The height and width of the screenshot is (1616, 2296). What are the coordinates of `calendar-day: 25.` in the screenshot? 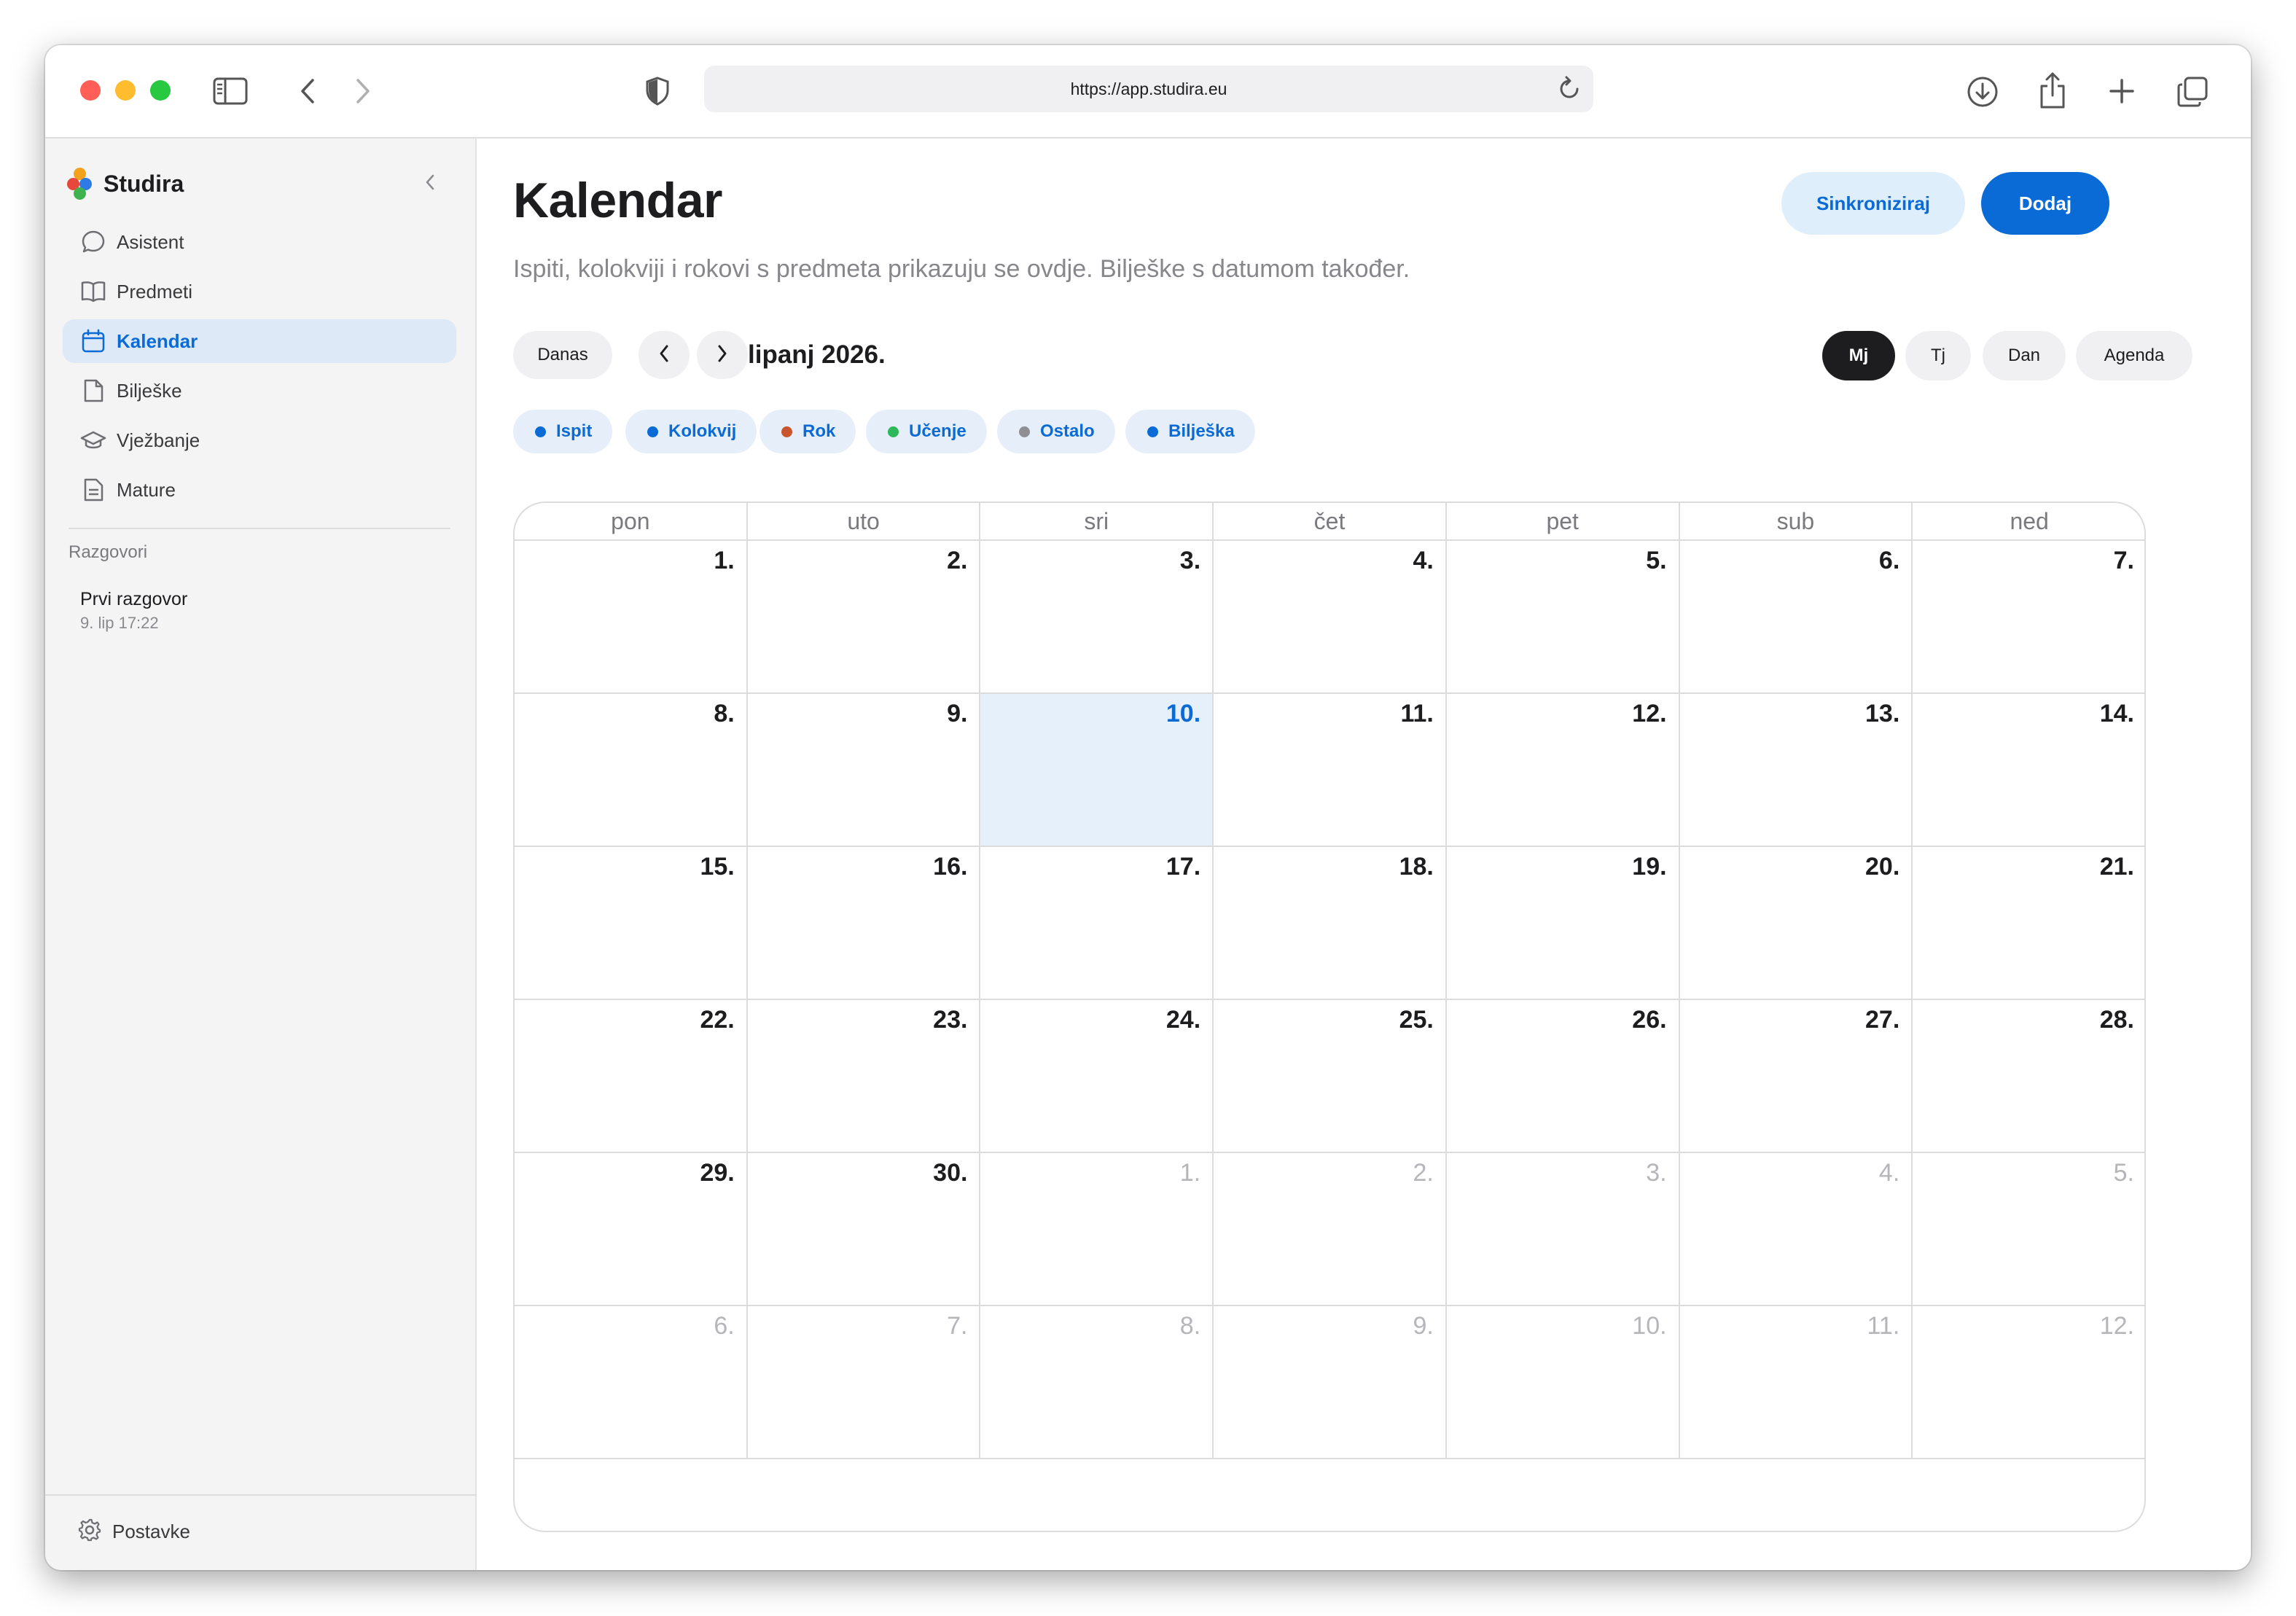 It's located at (1331, 1076).